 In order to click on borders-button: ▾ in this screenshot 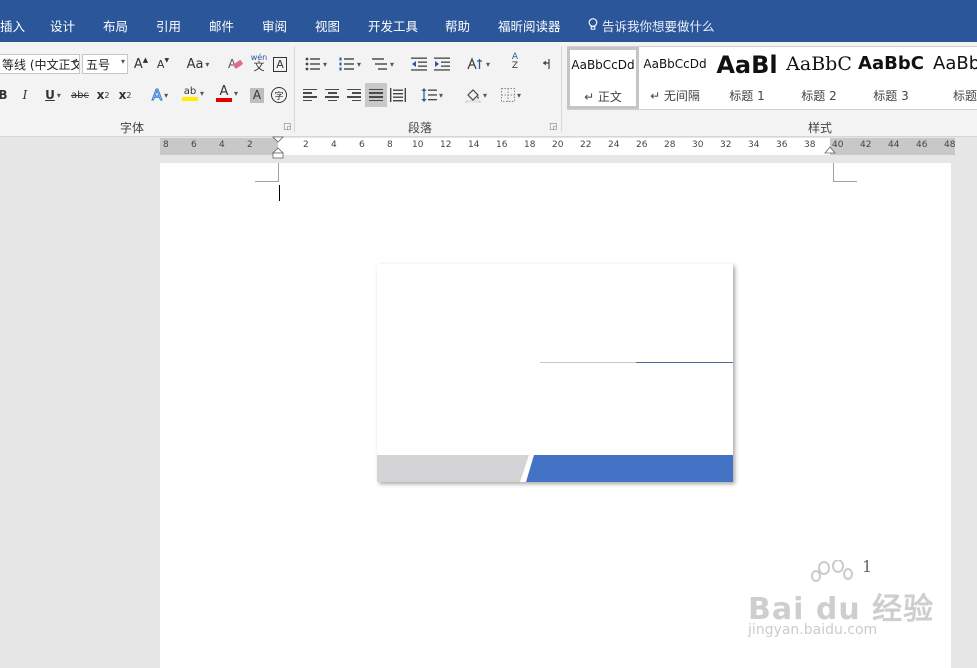, I will do `click(511, 95)`.